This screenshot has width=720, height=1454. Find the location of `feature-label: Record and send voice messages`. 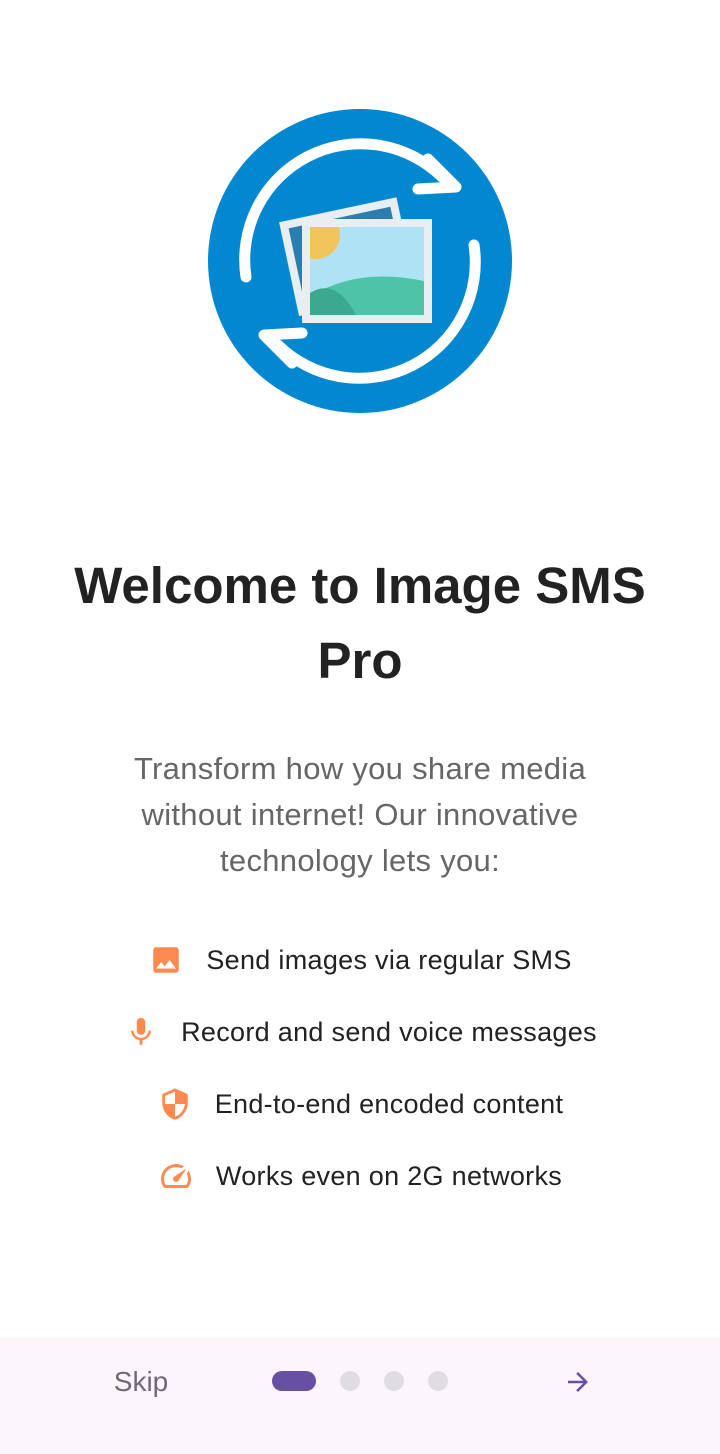

feature-label: Record and send voice messages is located at coordinates (389, 1031).